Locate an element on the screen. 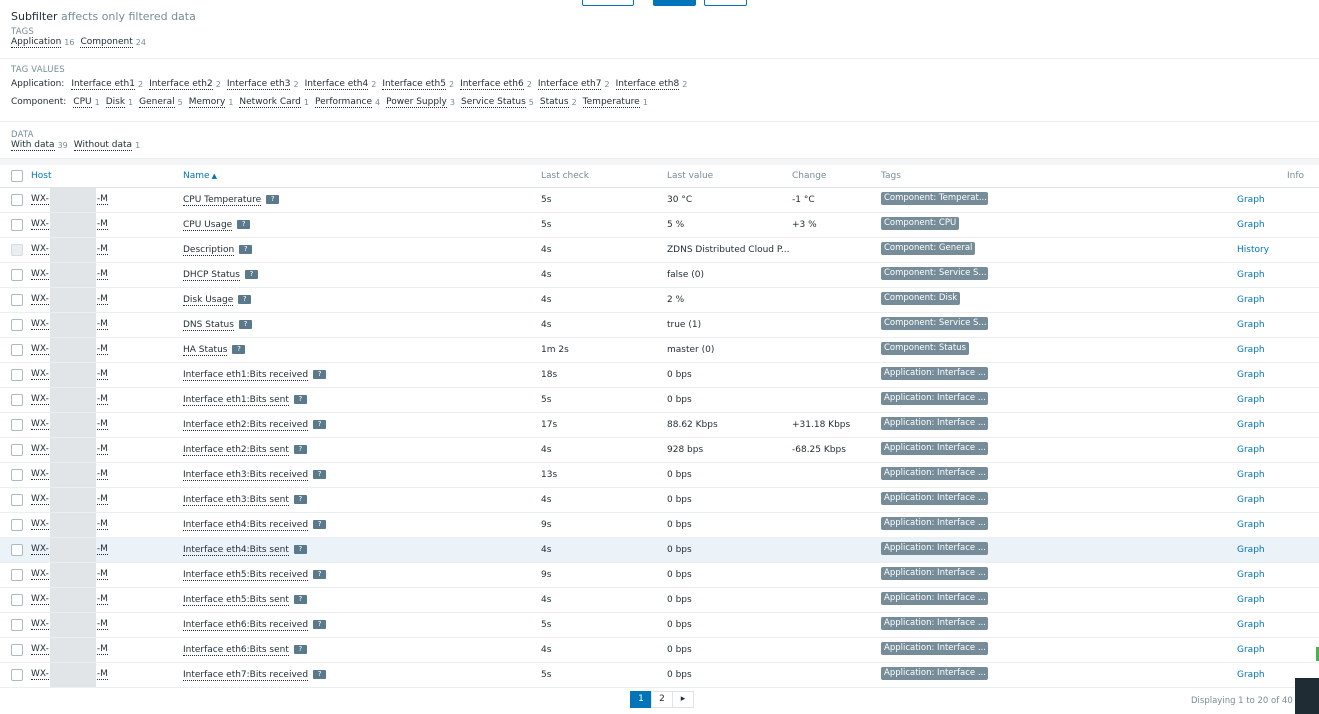 The height and width of the screenshot is (714, 1319). application-value-link: Interface eth3 is located at coordinates (258, 84).